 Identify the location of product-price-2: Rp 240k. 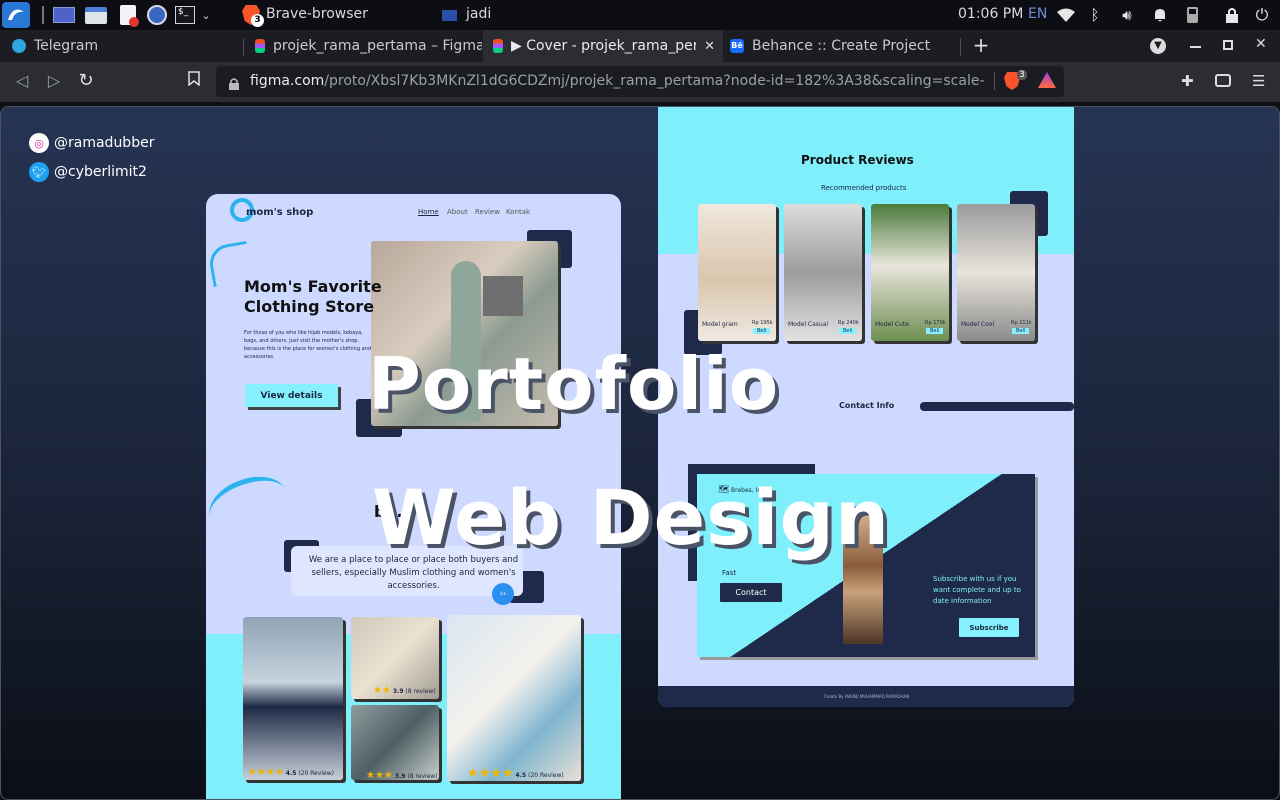
(848, 323).